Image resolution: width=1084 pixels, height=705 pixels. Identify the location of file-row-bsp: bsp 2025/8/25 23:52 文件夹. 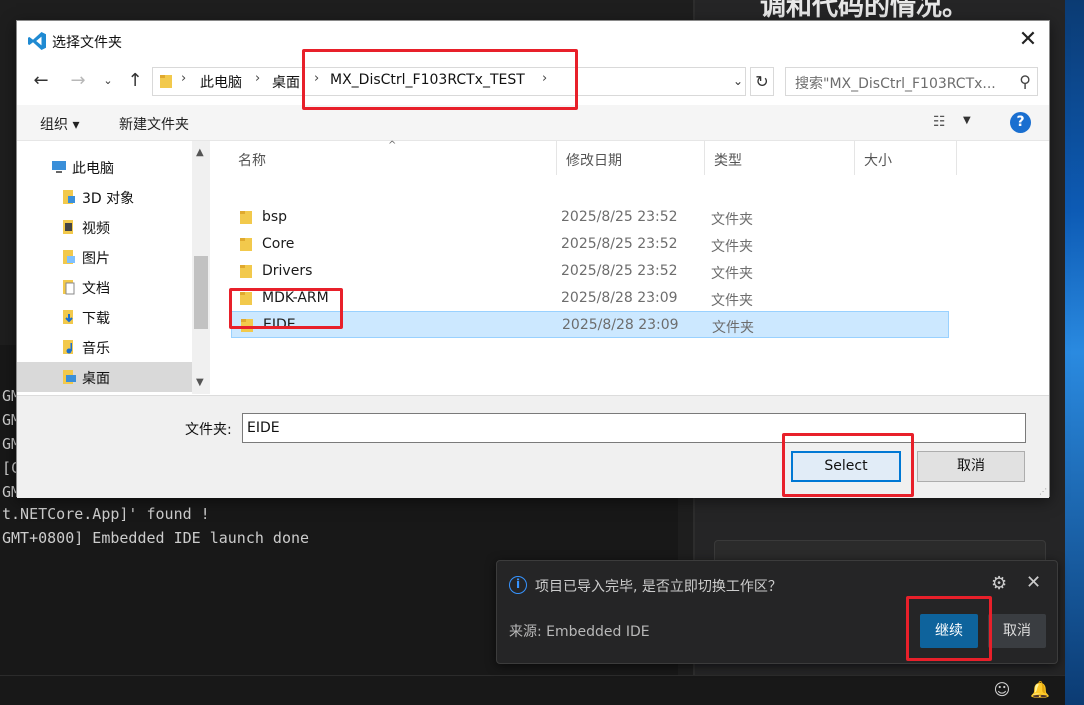
(590, 217).